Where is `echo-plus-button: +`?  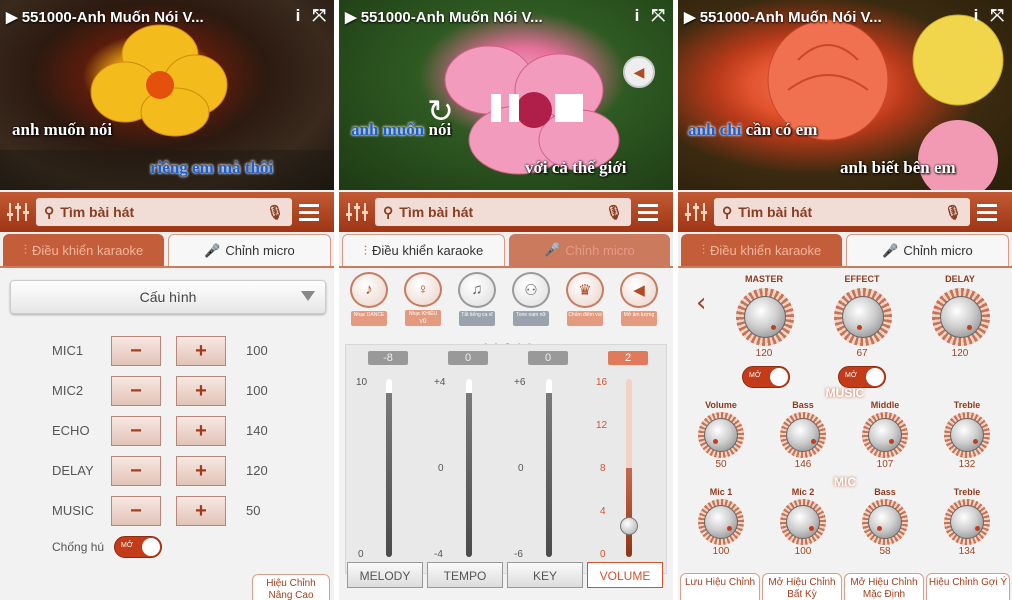
echo-plus-button: + is located at coordinates (201, 431).